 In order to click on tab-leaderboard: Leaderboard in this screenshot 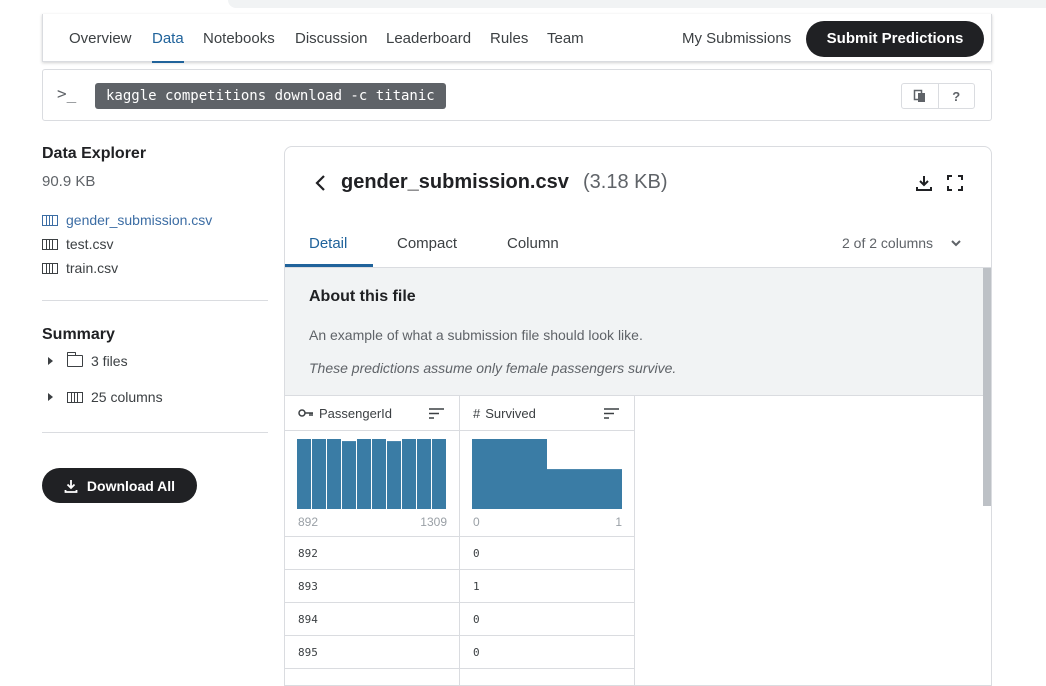, I will do `click(428, 38)`.